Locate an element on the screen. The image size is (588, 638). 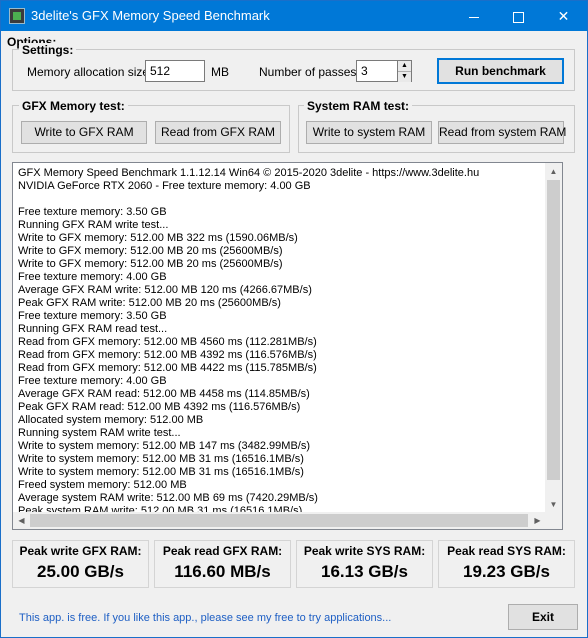
read-gfx-ram-button: Read from GFX RAM is located at coordinates (218, 132).